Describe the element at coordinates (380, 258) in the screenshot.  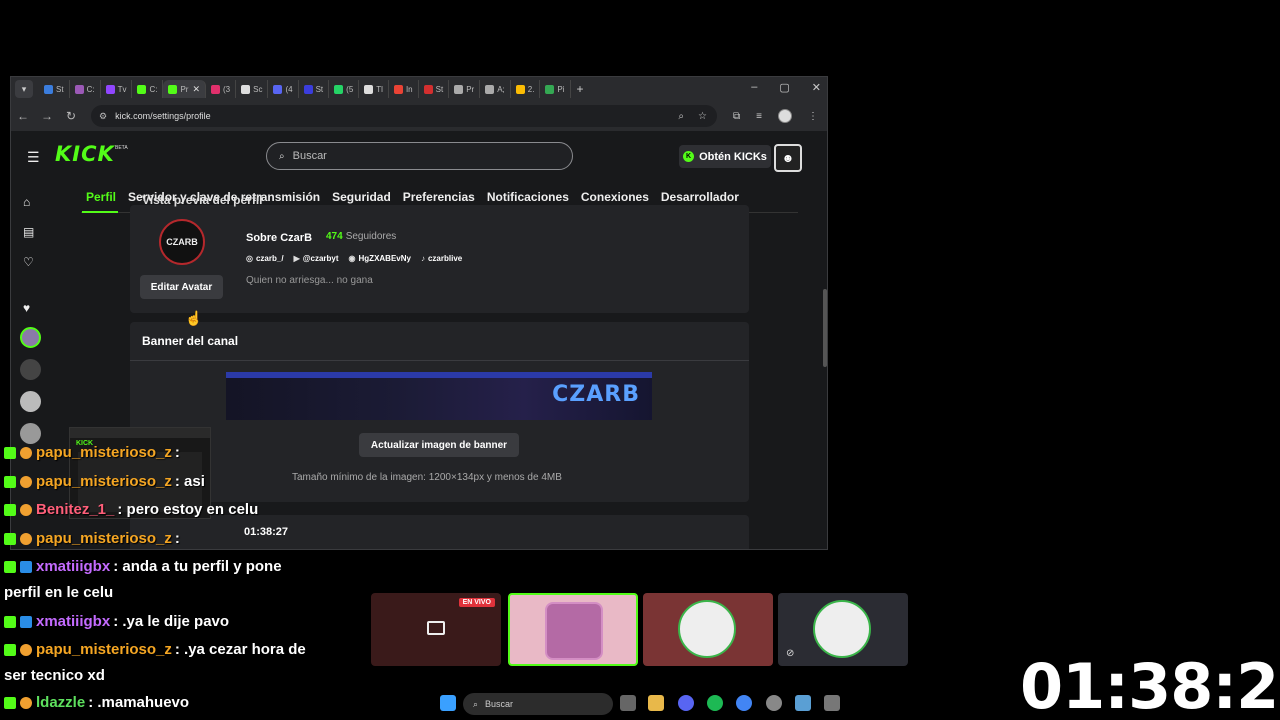
I see `social-link: ◉ HgZXABEvNy` at that location.